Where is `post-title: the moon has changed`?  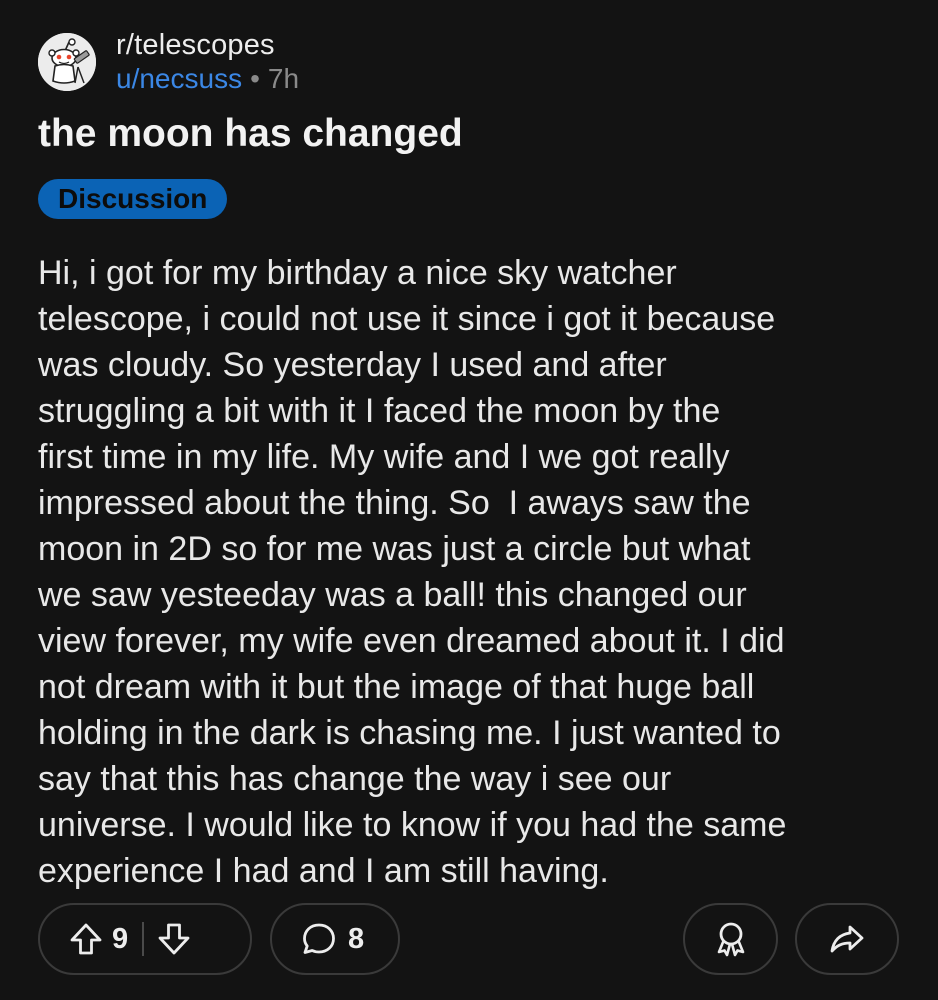
post-title: the moon has changed is located at coordinates (250, 133).